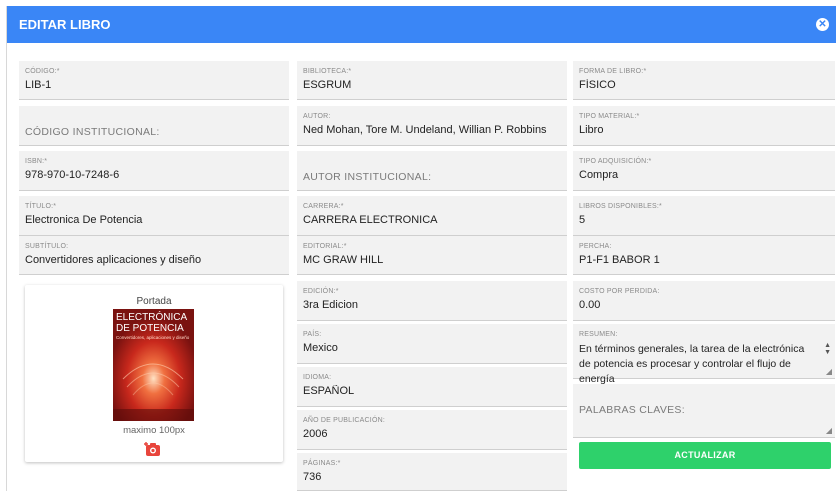 Image resolution: width=836 pixels, height=491 pixels. What do you see at coordinates (154, 80) in the screenshot?
I see `codigo-field: CÓDIGO:* LIB-1` at bounding box center [154, 80].